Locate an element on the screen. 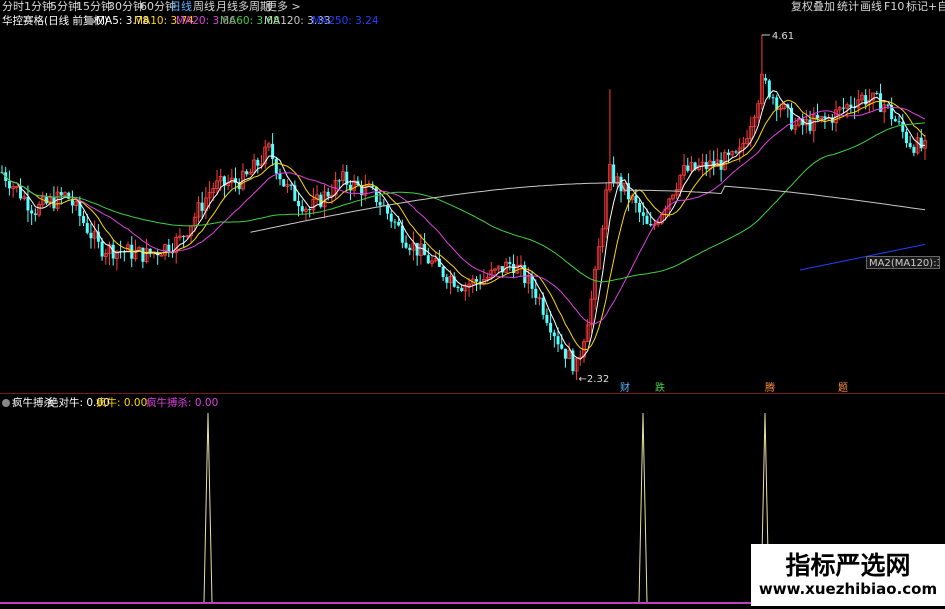 Image resolution: width=945 pixels, height=609 pixels. indicator-label-1: 疯牛: 0.00 is located at coordinates (122, 403).